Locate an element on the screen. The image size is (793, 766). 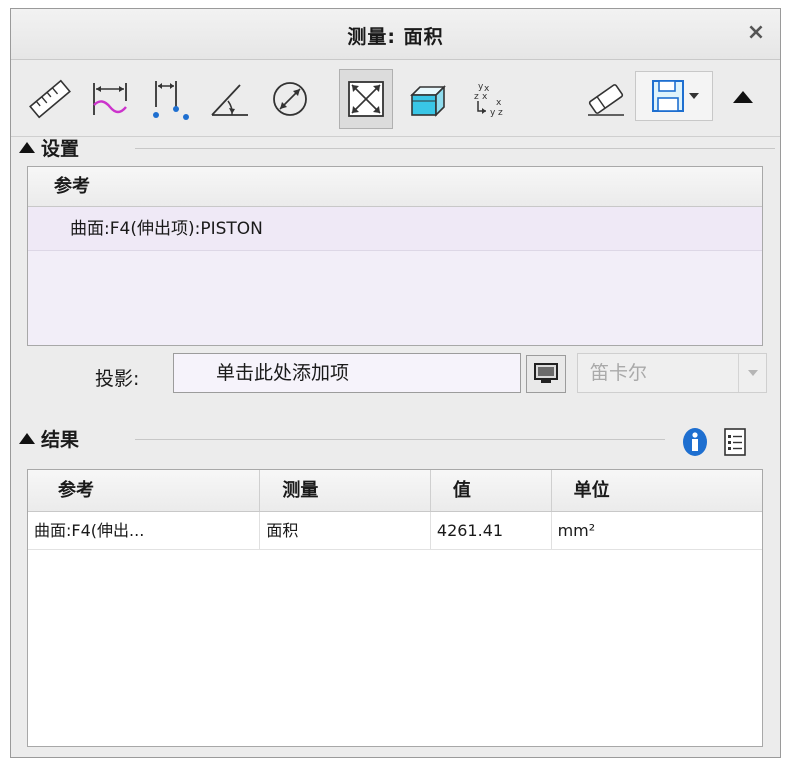
length-icon is located at coordinates (50, 99).